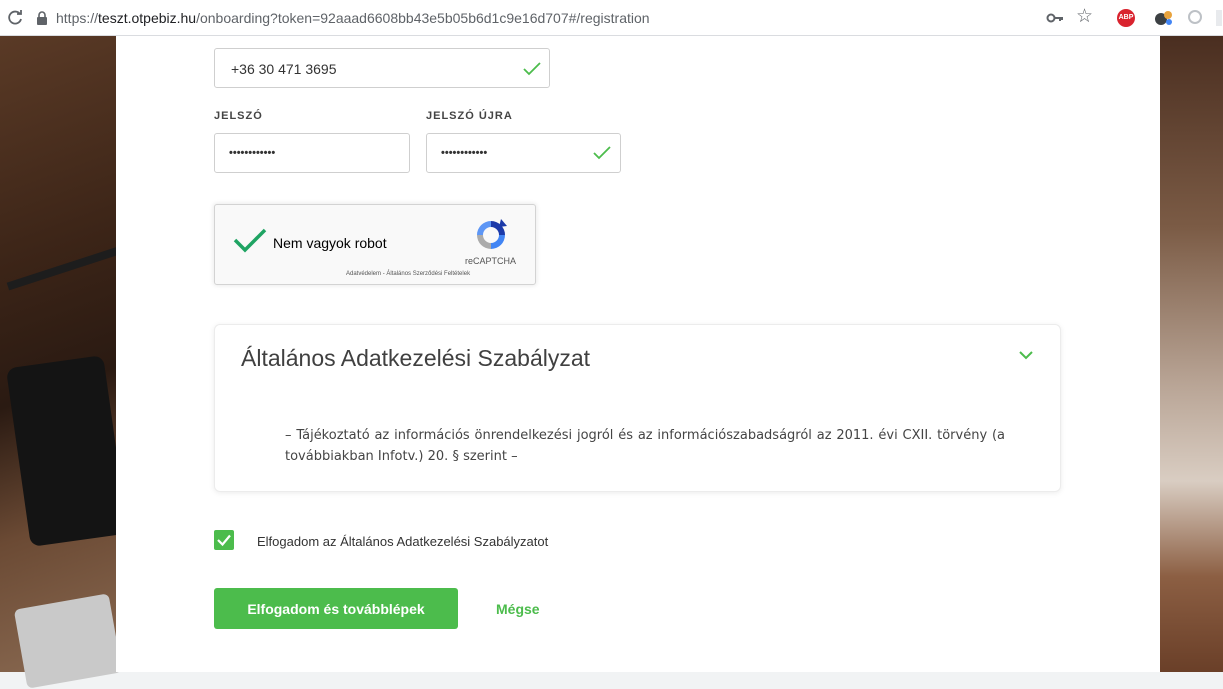 The height and width of the screenshot is (689, 1223). I want to click on password-label: JELSZÓ, so click(238, 116).